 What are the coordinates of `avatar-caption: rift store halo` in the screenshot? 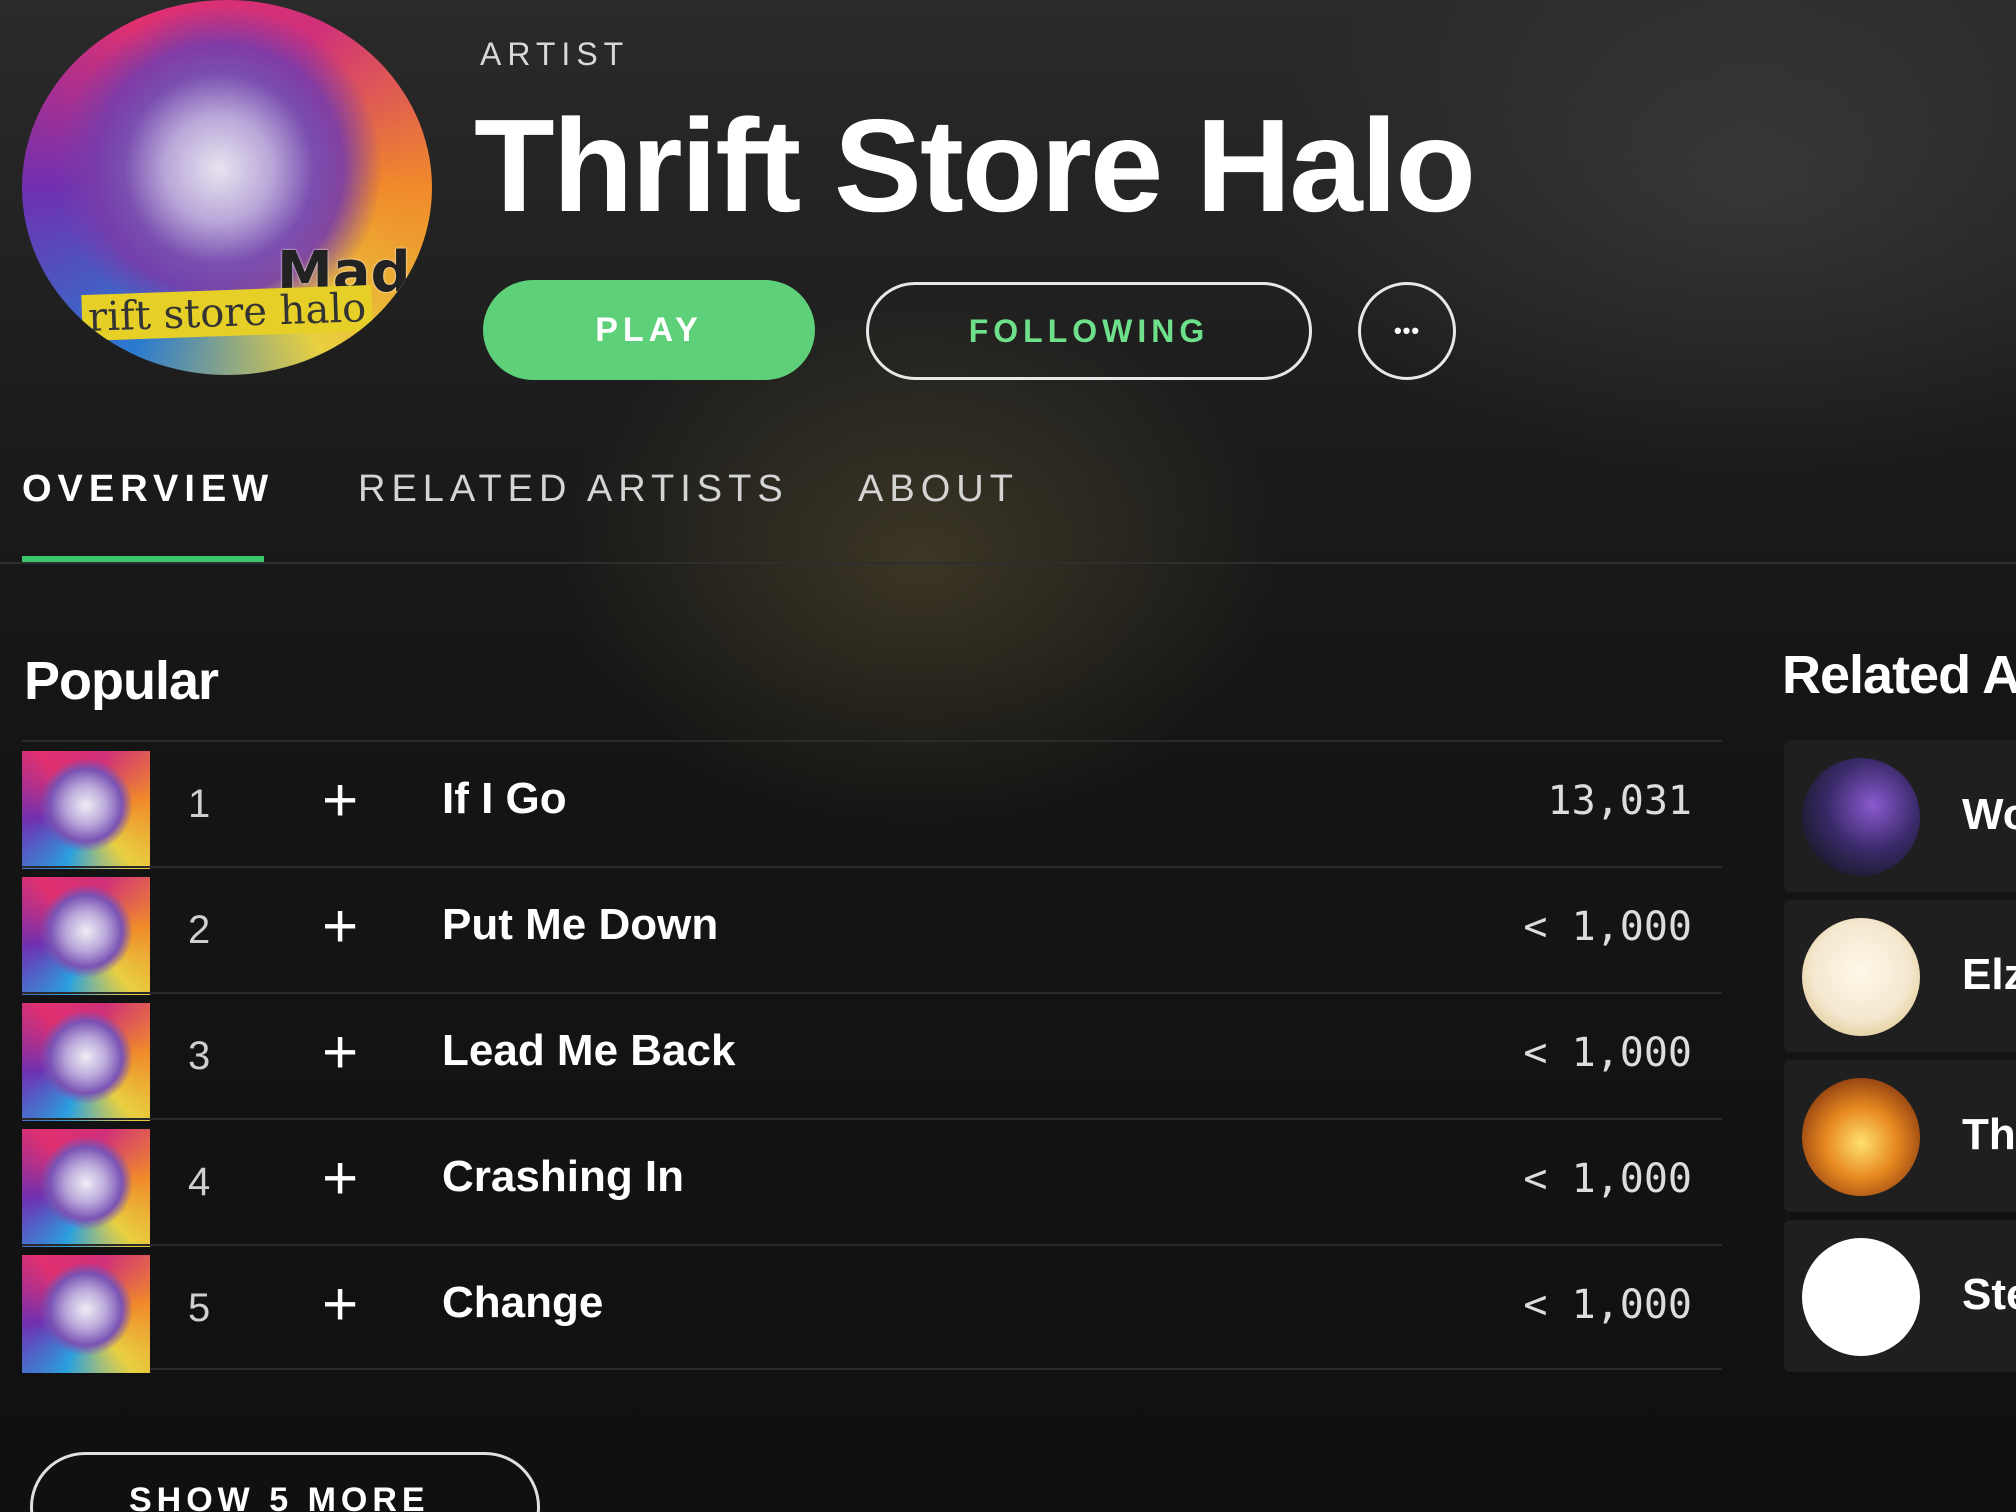 It's located at (227, 313).